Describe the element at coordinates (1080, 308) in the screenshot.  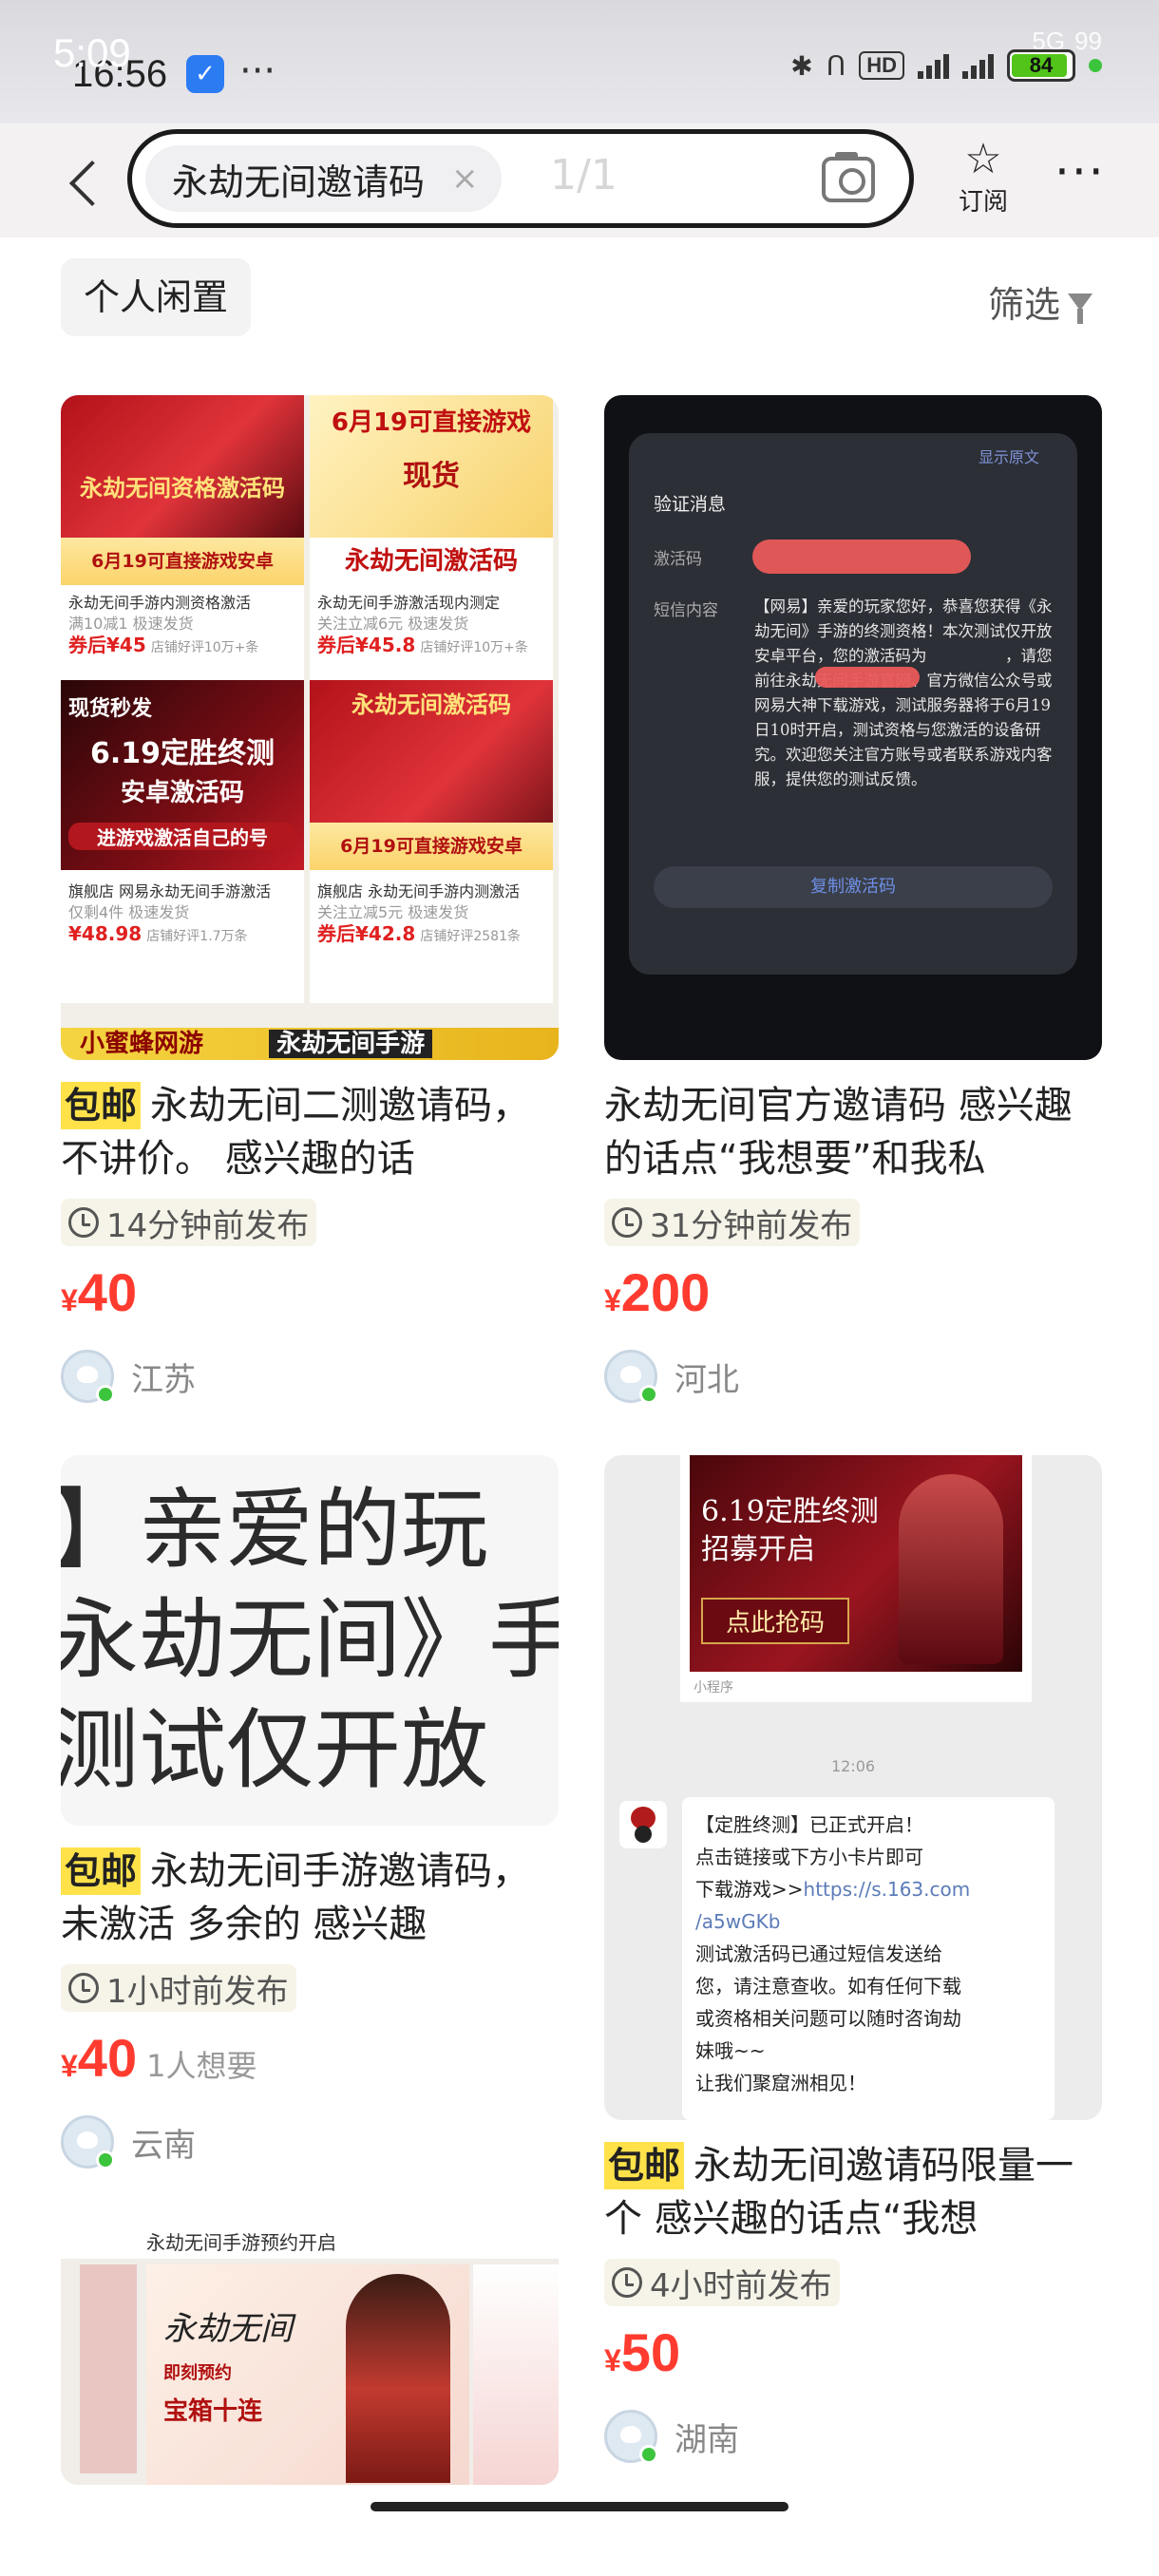
I see `funnel-icon` at that location.